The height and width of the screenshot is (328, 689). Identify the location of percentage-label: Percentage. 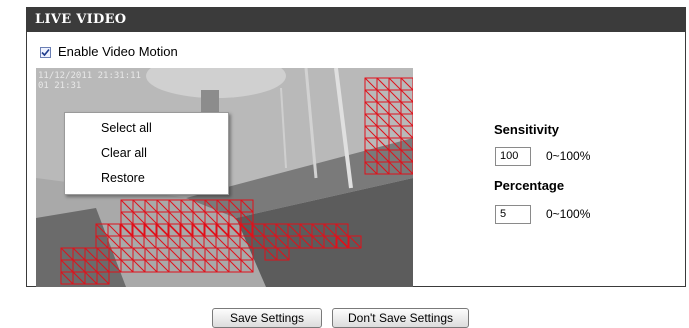
(529, 185).